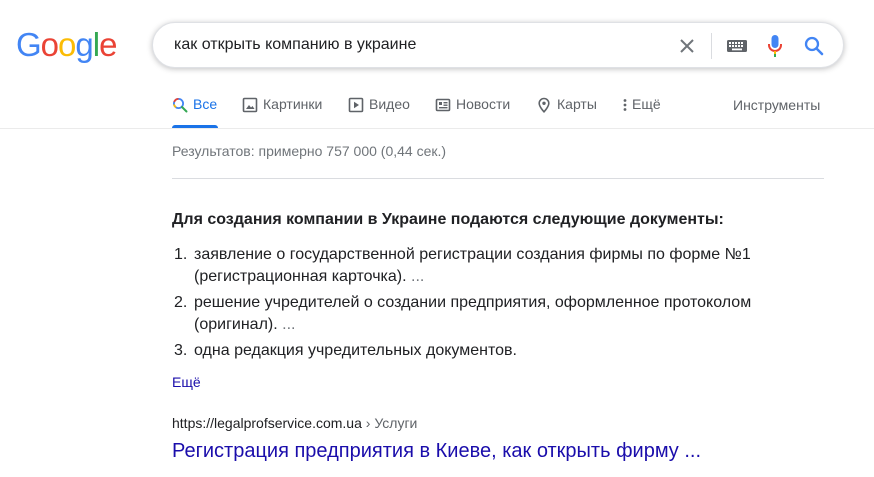 Image resolution: width=874 pixels, height=477 pixels. I want to click on tab-images: Картинки, so click(282, 112).